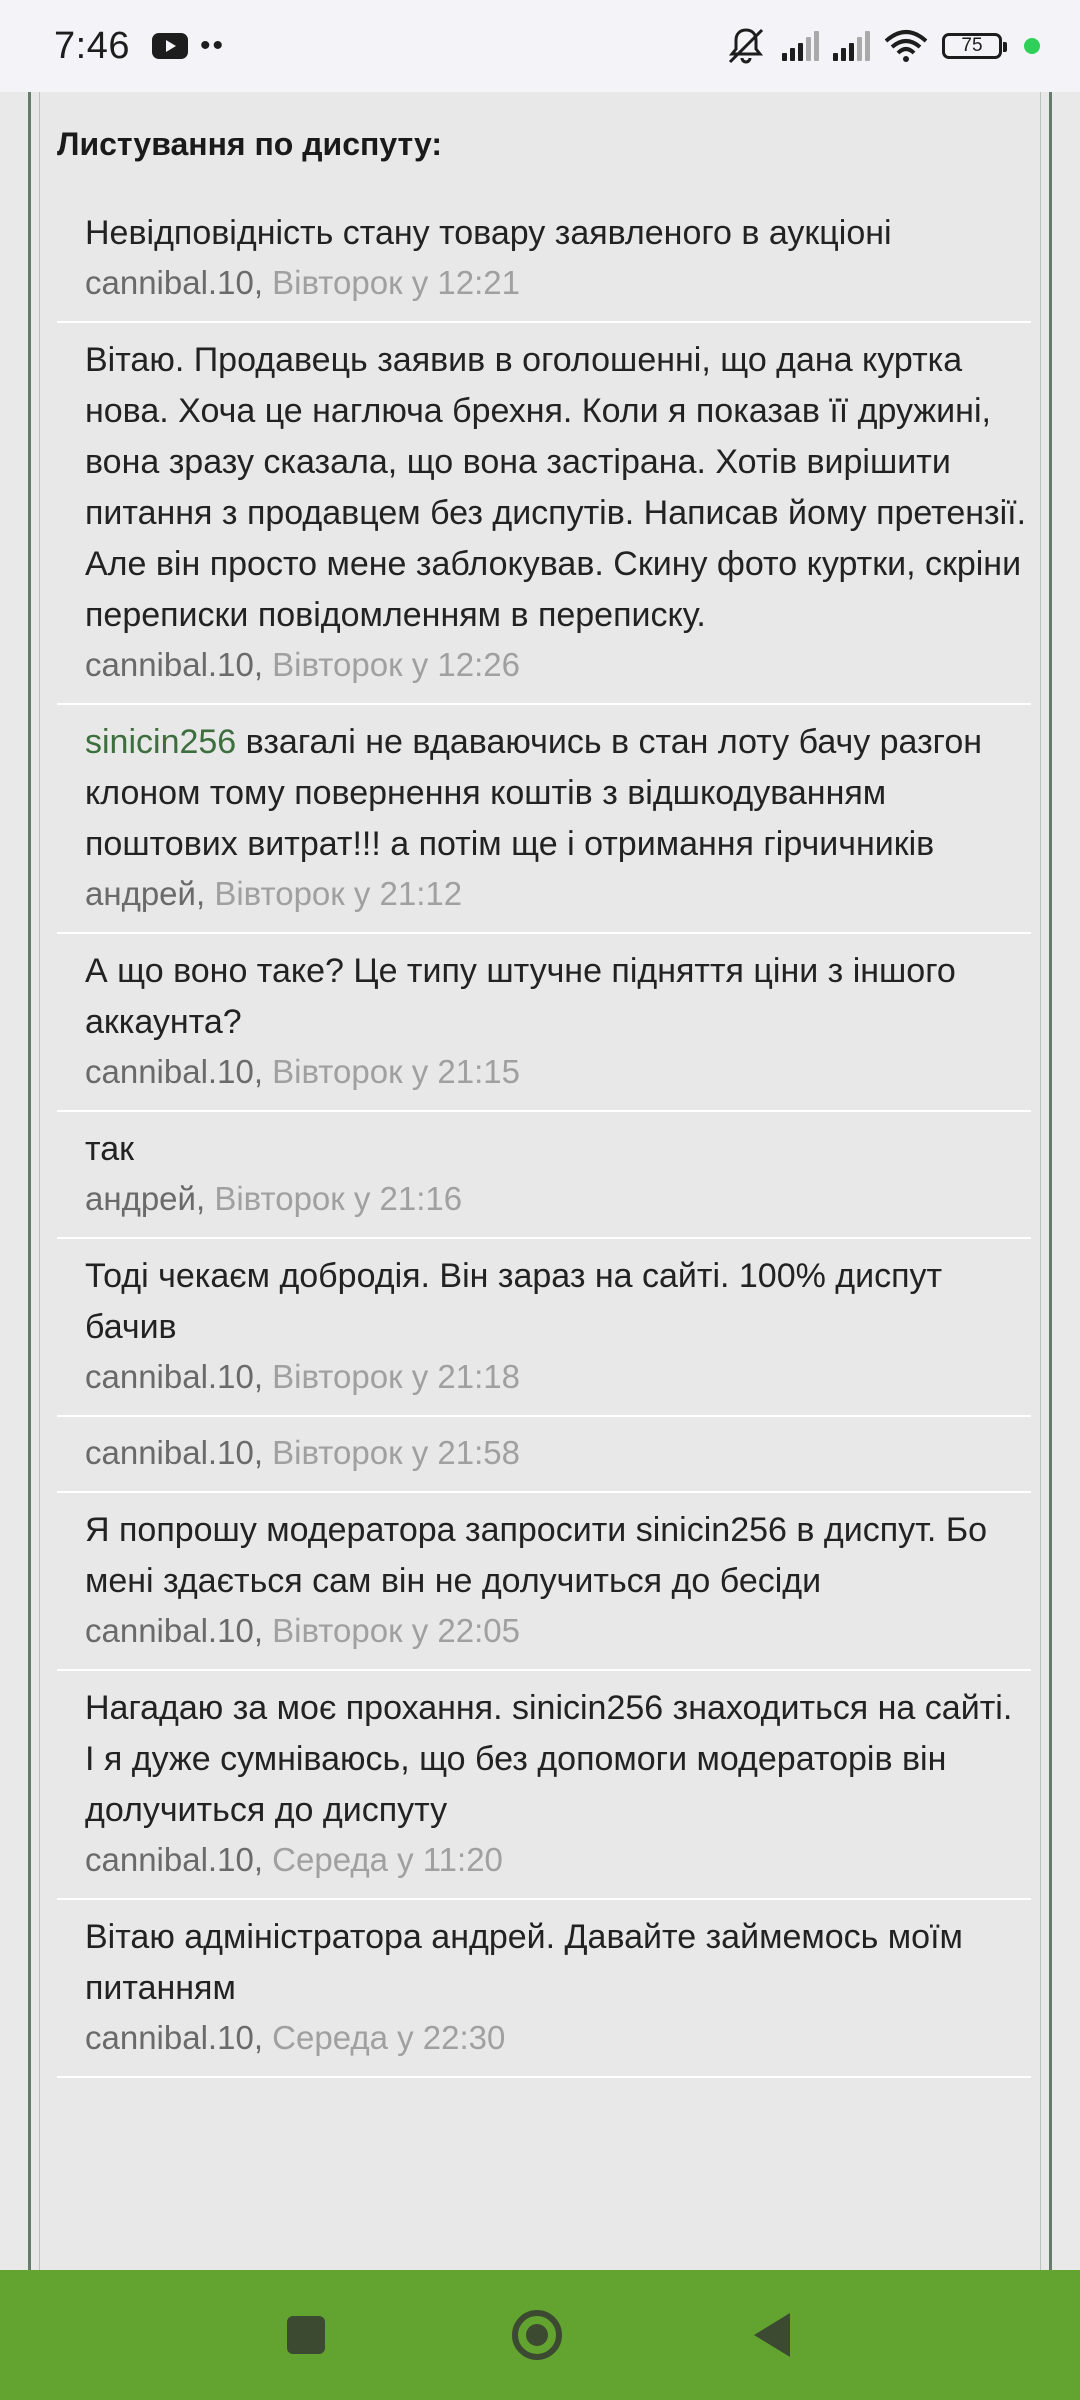 The image size is (1080, 2400). What do you see at coordinates (558, 2038) in the screenshot?
I see `message-meta: cannibal.10, Середа у 22:30` at bounding box center [558, 2038].